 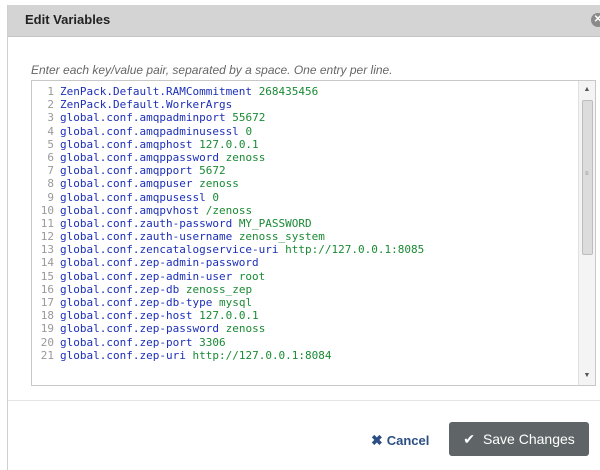 What do you see at coordinates (47, 276) in the screenshot?
I see `line-number: 15` at bounding box center [47, 276].